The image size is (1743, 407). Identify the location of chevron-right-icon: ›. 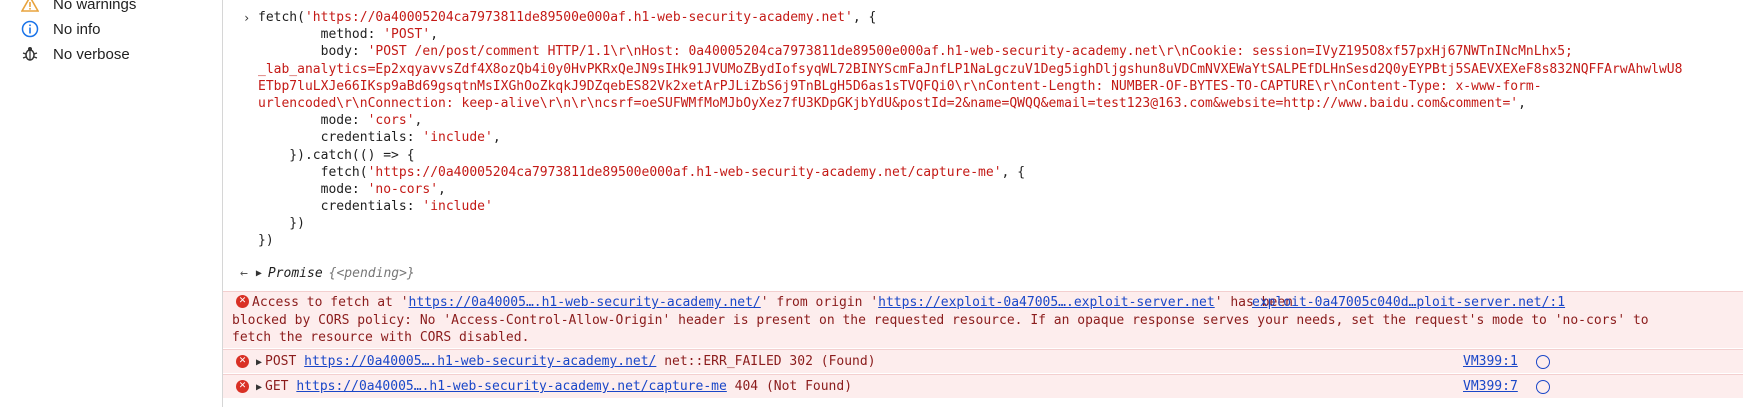
(247, 18).